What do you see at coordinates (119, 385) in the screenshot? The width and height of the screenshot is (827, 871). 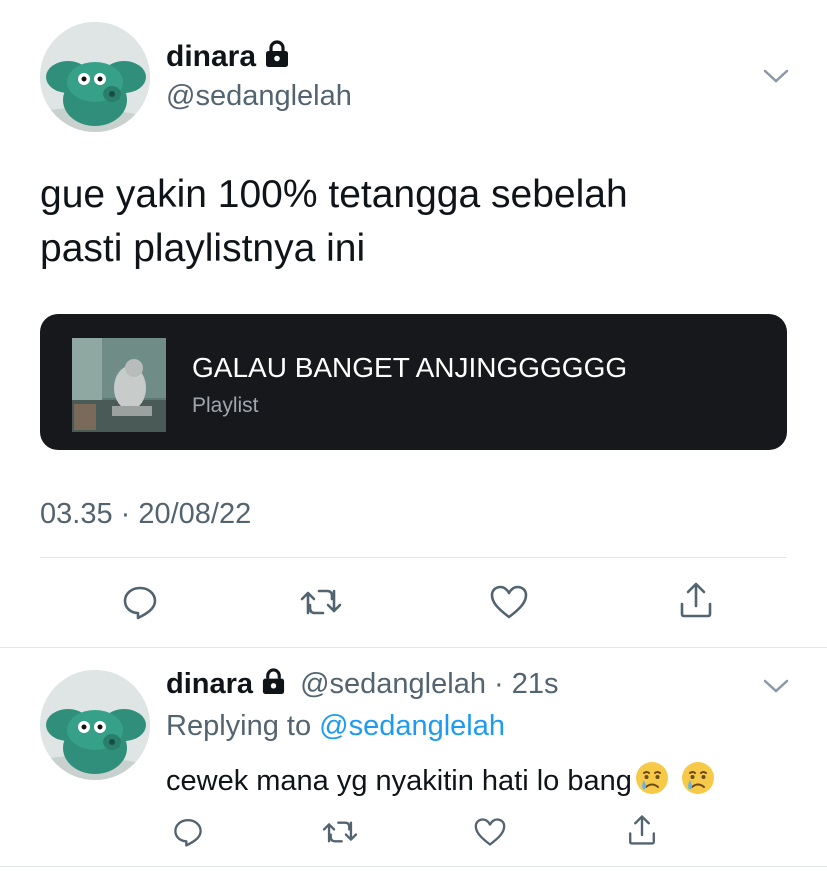 I see `playlist-cover-image` at bounding box center [119, 385].